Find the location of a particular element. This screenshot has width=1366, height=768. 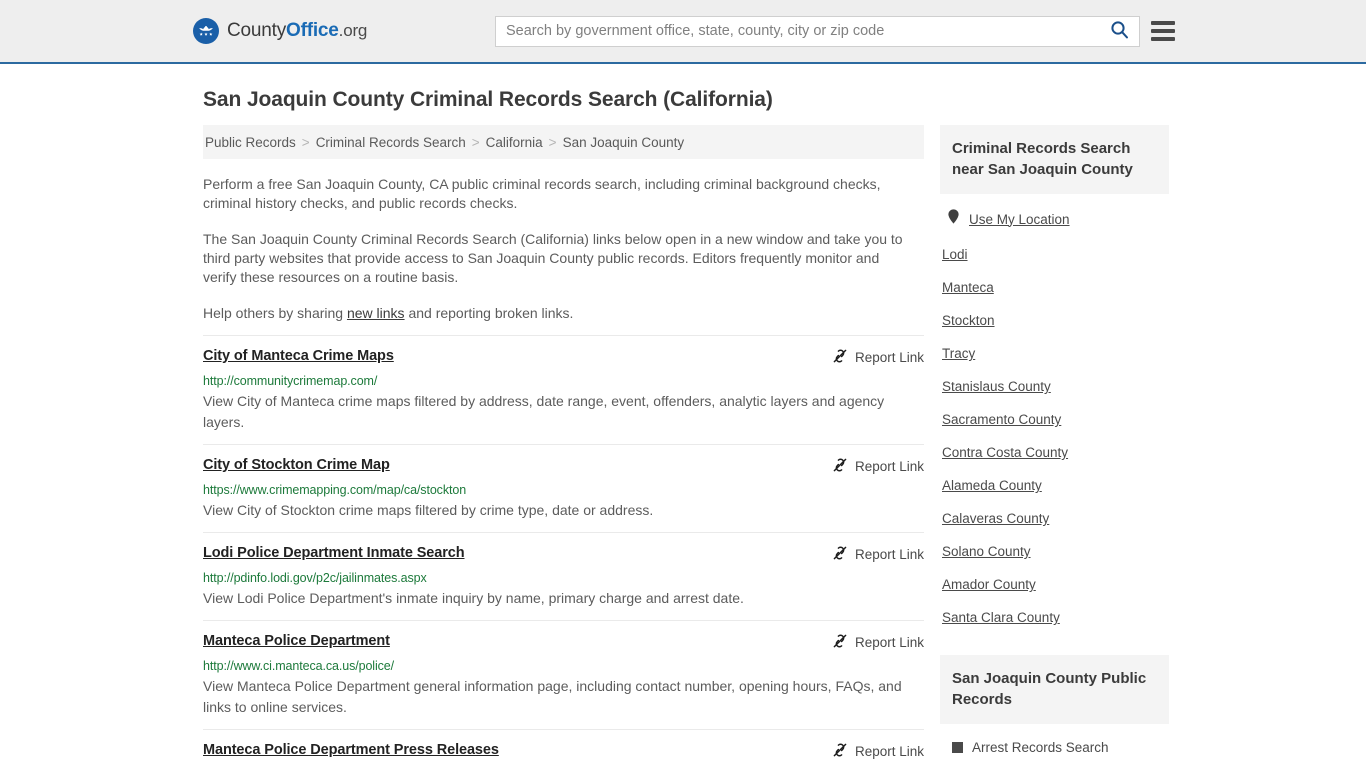

search-button is located at coordinates (1119, 31).